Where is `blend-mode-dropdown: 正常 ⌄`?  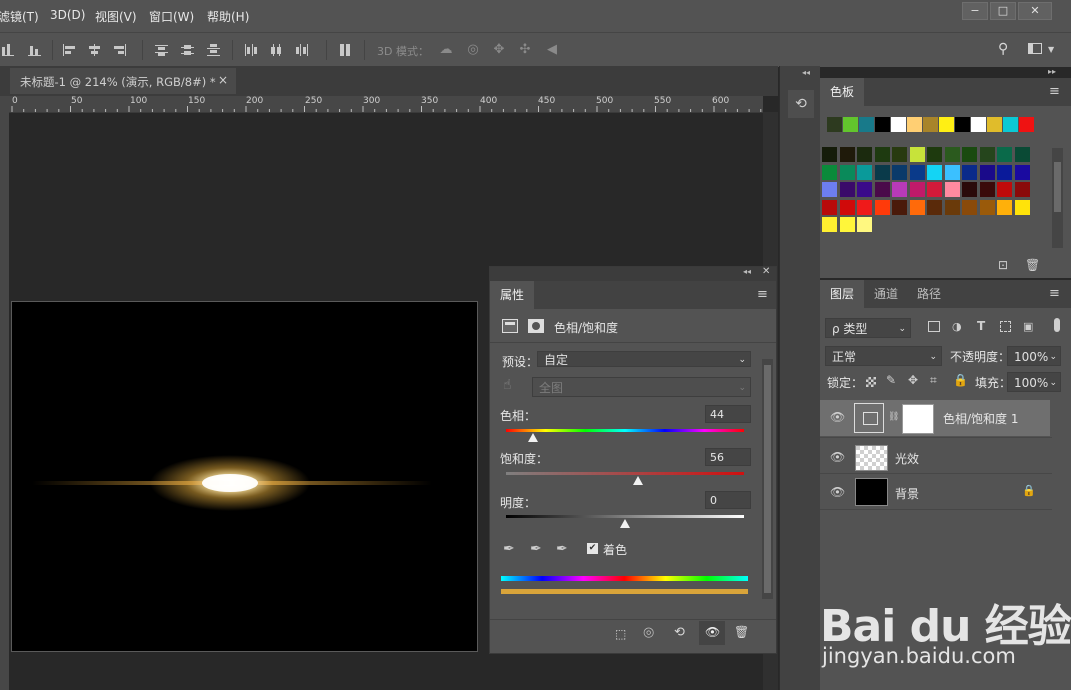
blend-mode-dropdown: 正常 ⌄ is located at coordinates (883, 356).